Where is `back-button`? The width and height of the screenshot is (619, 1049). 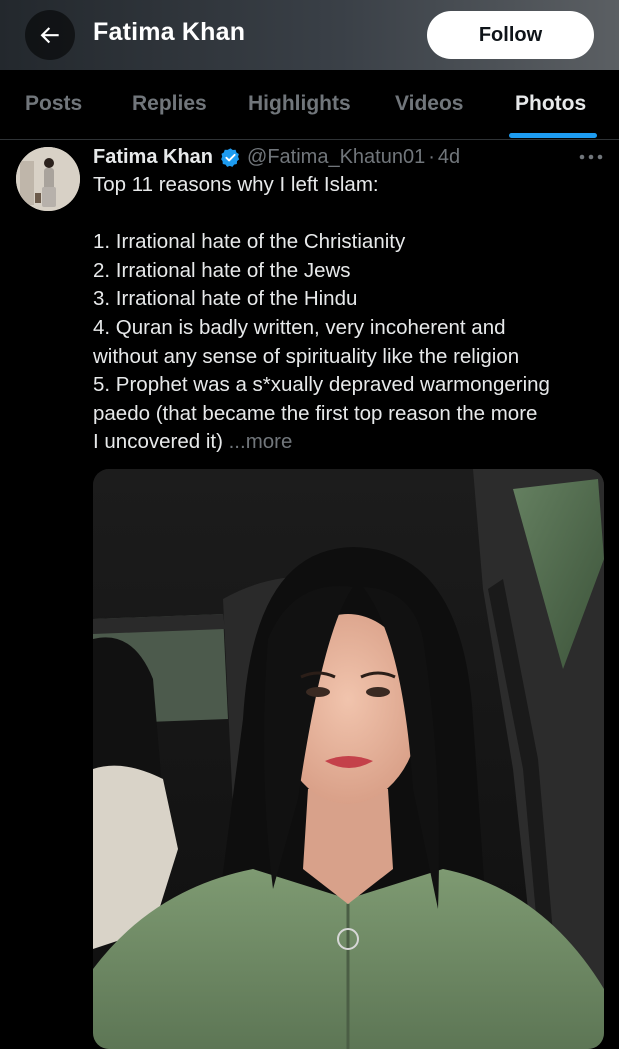 back-button is located at coordinates (50, 35).